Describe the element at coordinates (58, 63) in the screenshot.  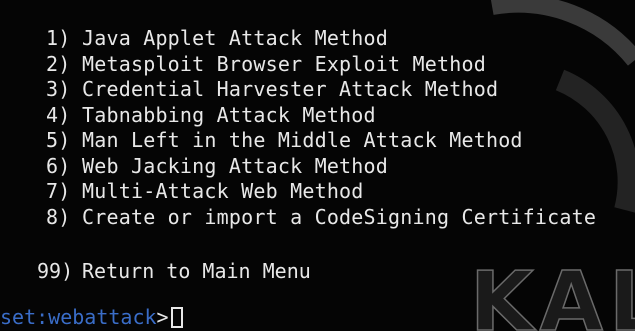
I see `menu-item-number: 2)` at that location.